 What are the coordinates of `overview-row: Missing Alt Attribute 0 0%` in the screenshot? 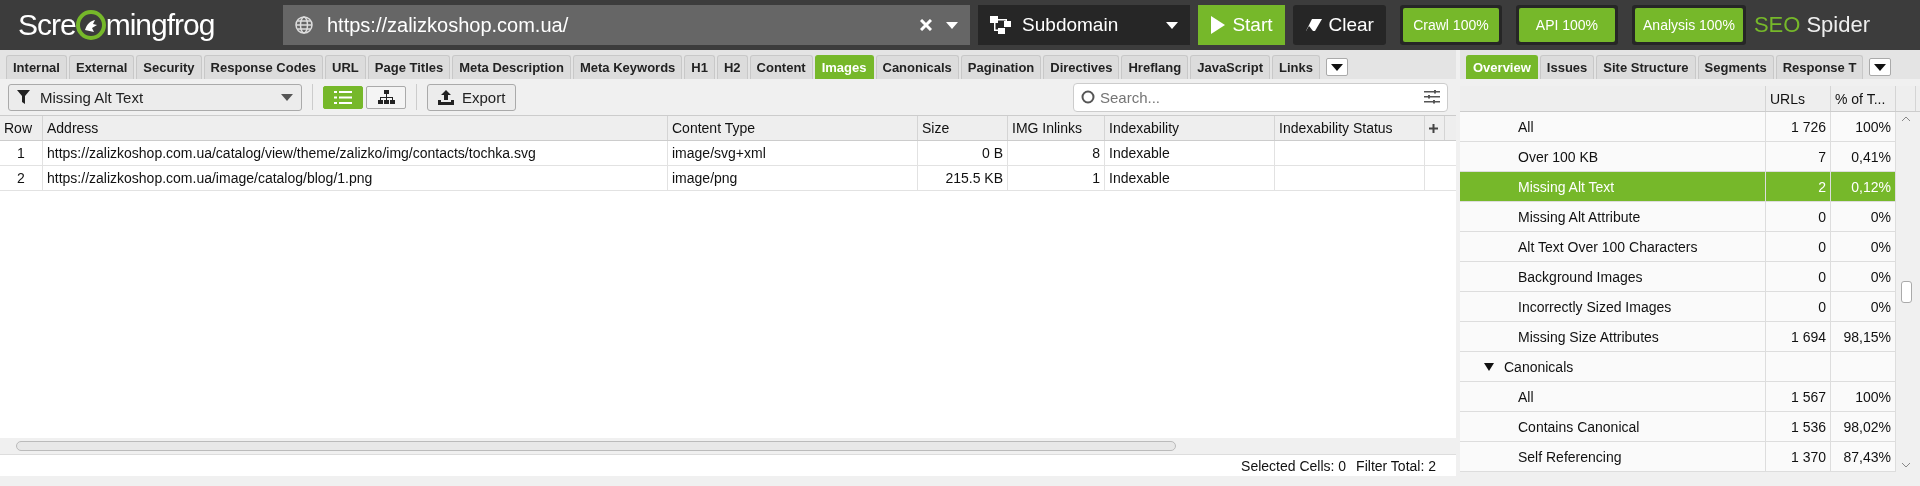 It's located at (1678, 217).